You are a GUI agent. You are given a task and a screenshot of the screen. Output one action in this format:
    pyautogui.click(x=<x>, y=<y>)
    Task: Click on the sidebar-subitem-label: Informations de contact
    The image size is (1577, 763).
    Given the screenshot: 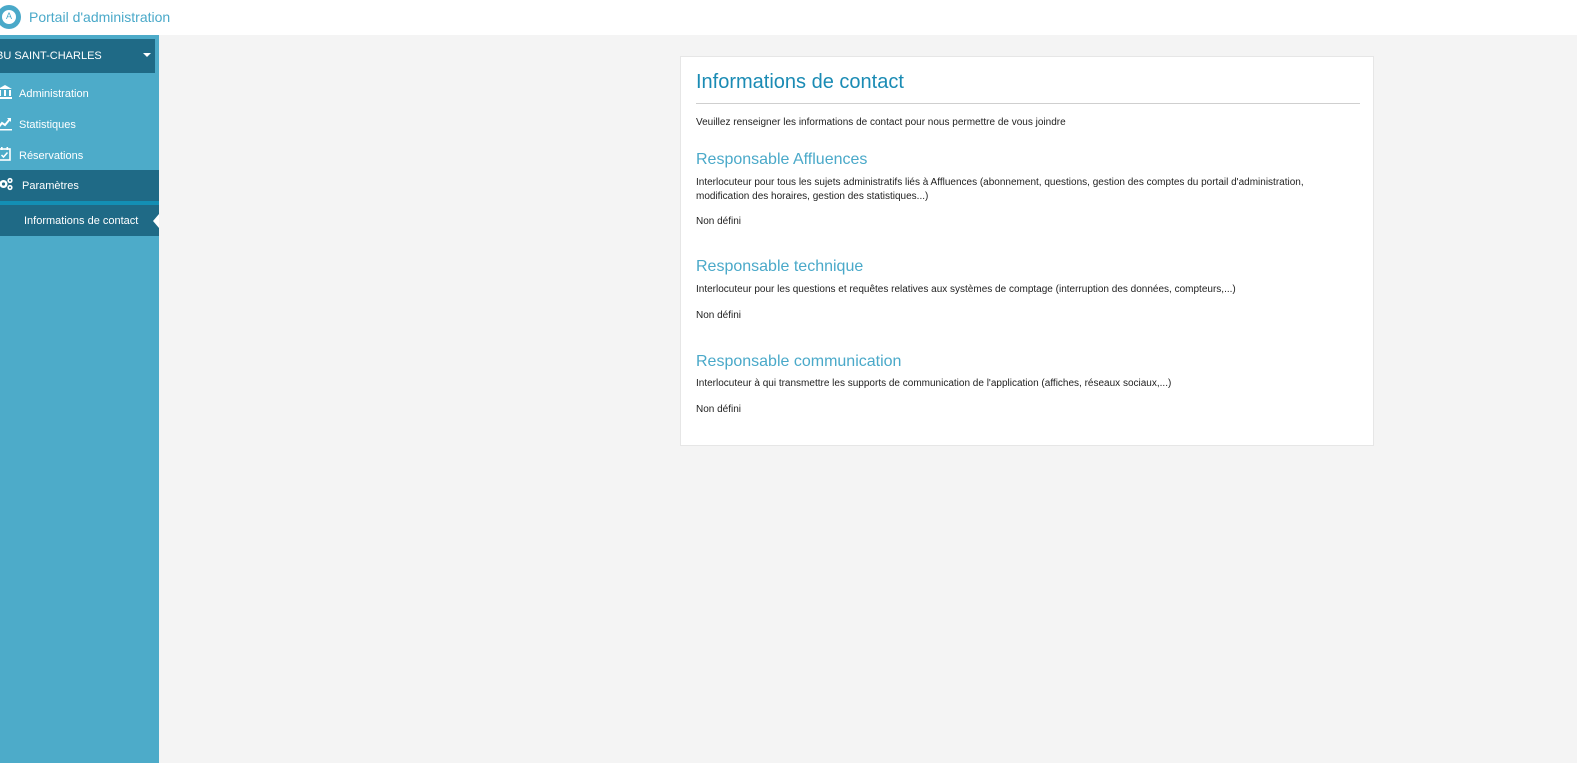 What is the action you would take?
    pyautogui.click(x=81, y=221)
    